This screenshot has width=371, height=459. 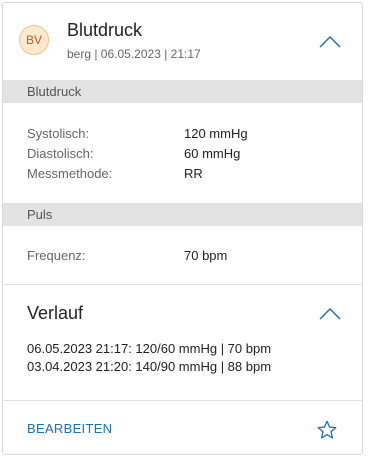 I want to click on field-label-systolisch: Systolisch:, so click(x=58, y=133).